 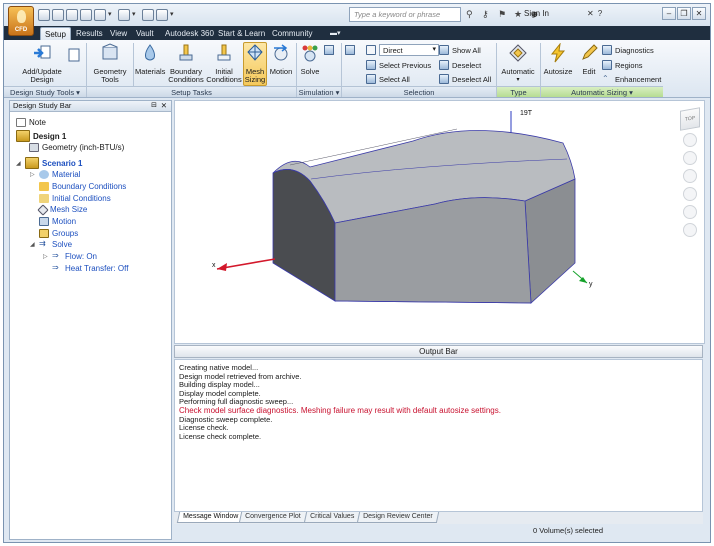 I want to click on key-icon: ⚷, so click(x=487, y=14).